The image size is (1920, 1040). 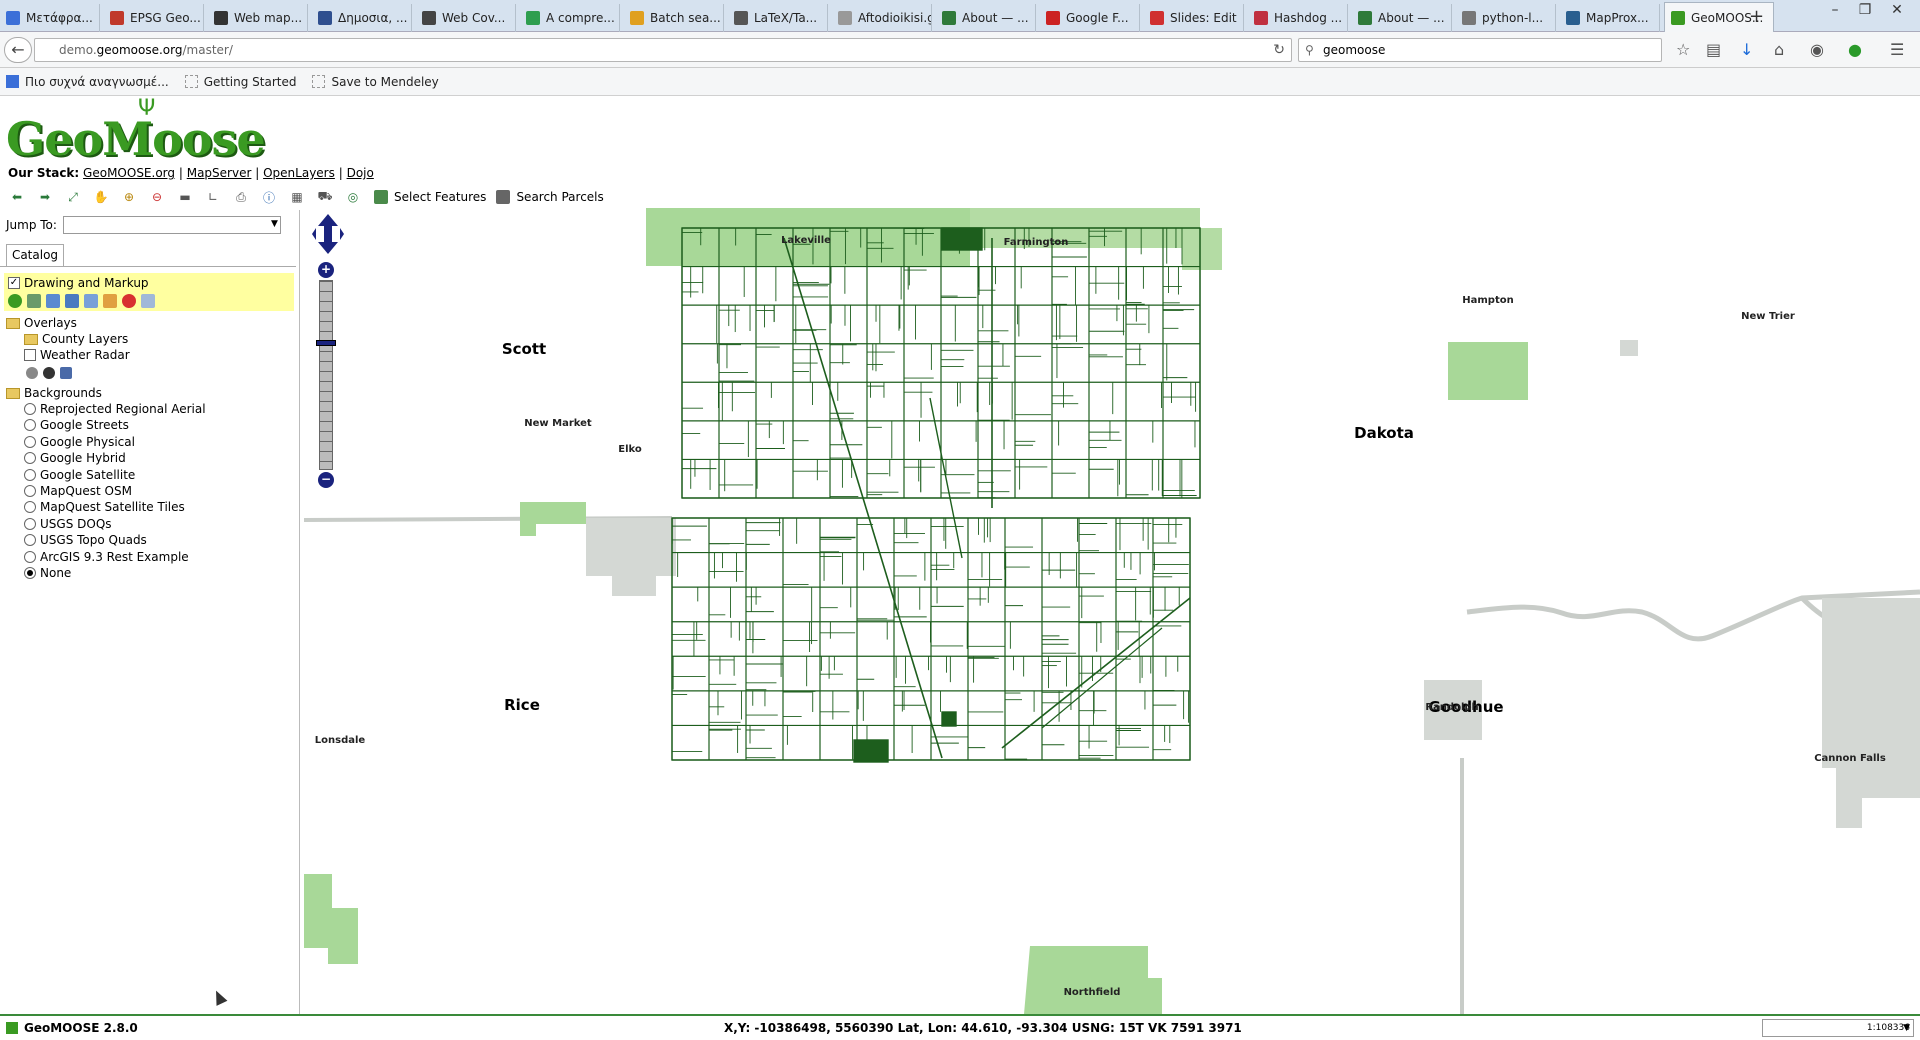 I want to click on draw-polygon-icon, so click(x=72, y=301).